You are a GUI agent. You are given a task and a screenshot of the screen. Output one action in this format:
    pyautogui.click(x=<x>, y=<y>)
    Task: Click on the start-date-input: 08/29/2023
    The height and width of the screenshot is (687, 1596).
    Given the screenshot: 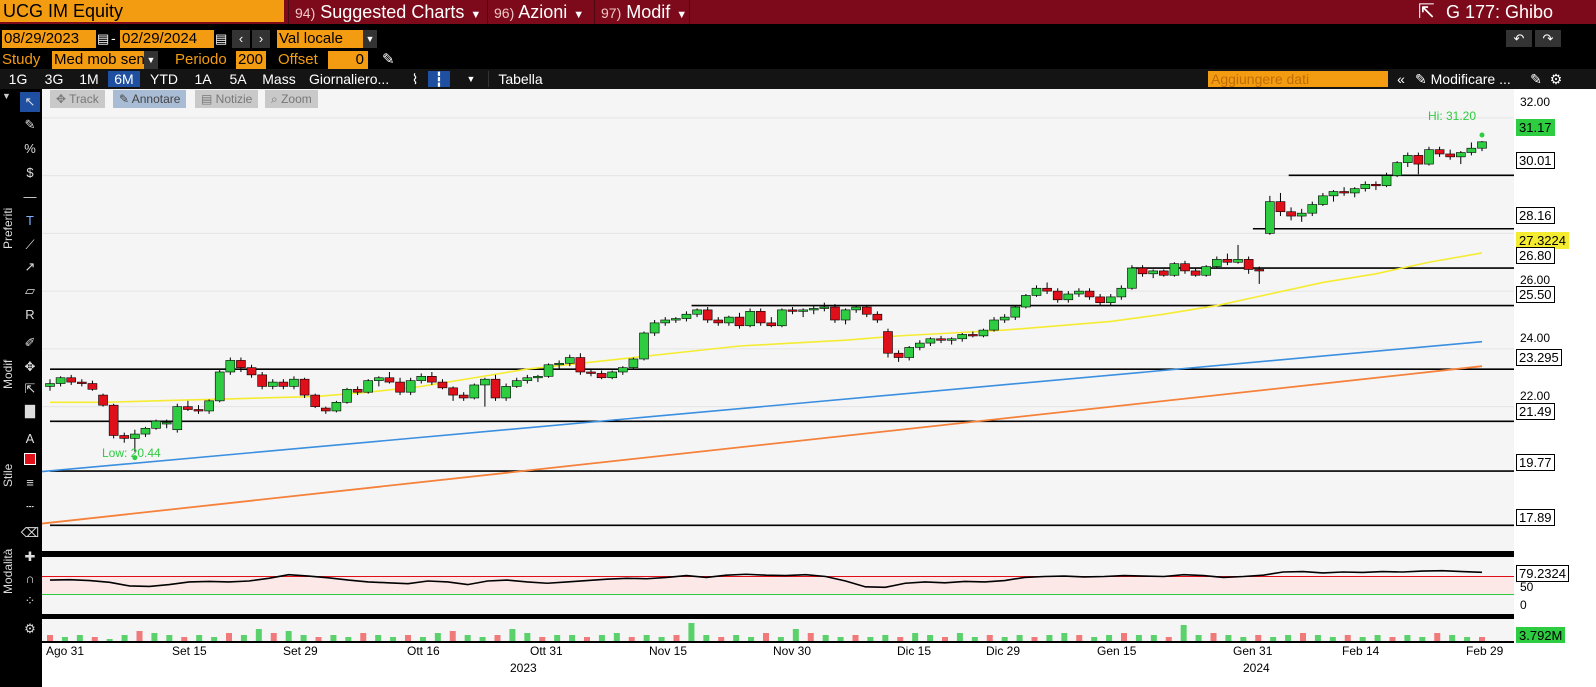 What is the action you would take?
    pyautogui.click(x=49, y=39)
    